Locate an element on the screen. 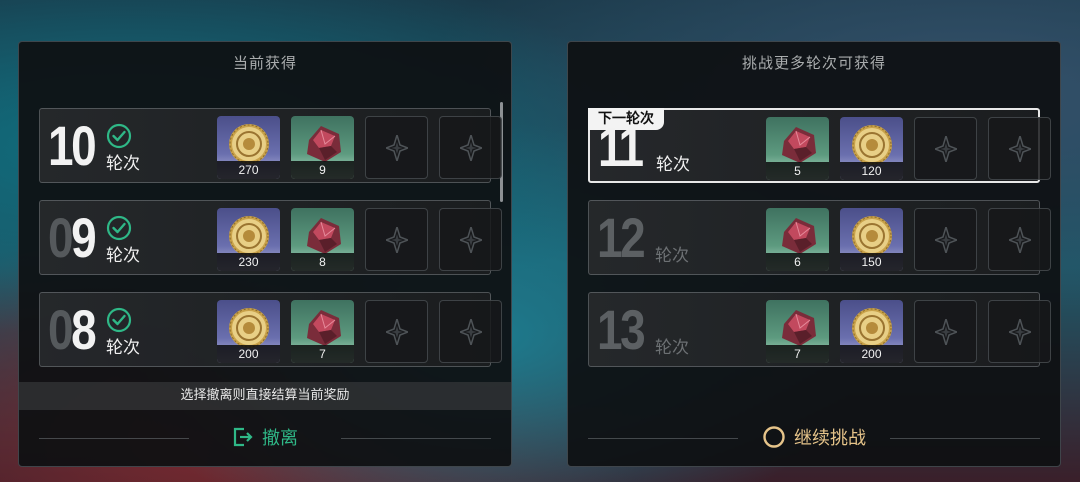 This screenshot has width=1080, height=482. reward-slot: 9 is located at coordinates (322, 147).